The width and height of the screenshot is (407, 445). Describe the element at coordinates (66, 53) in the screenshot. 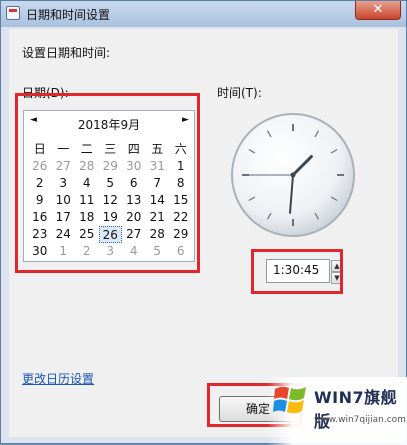

I see `settings-heading: 设置日期和时间:` at that location.